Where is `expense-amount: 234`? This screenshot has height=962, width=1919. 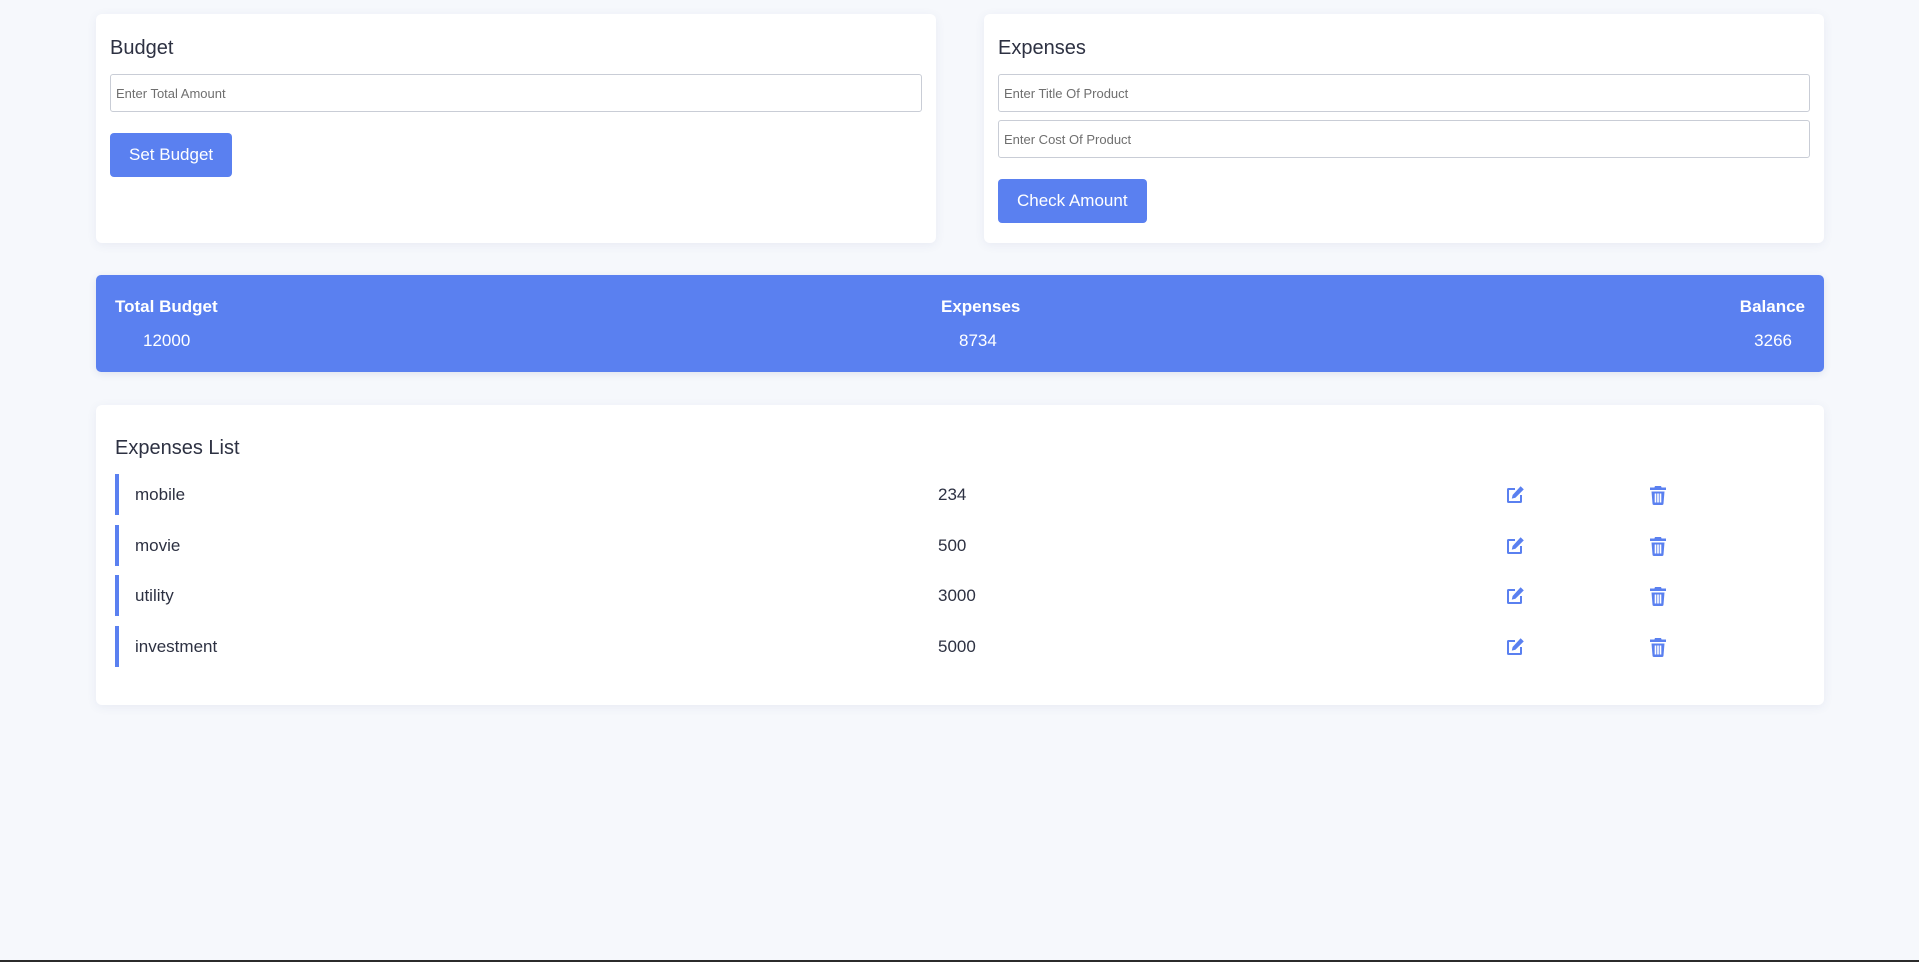 expense-amount: 234 is located at coordinates (952, 494).